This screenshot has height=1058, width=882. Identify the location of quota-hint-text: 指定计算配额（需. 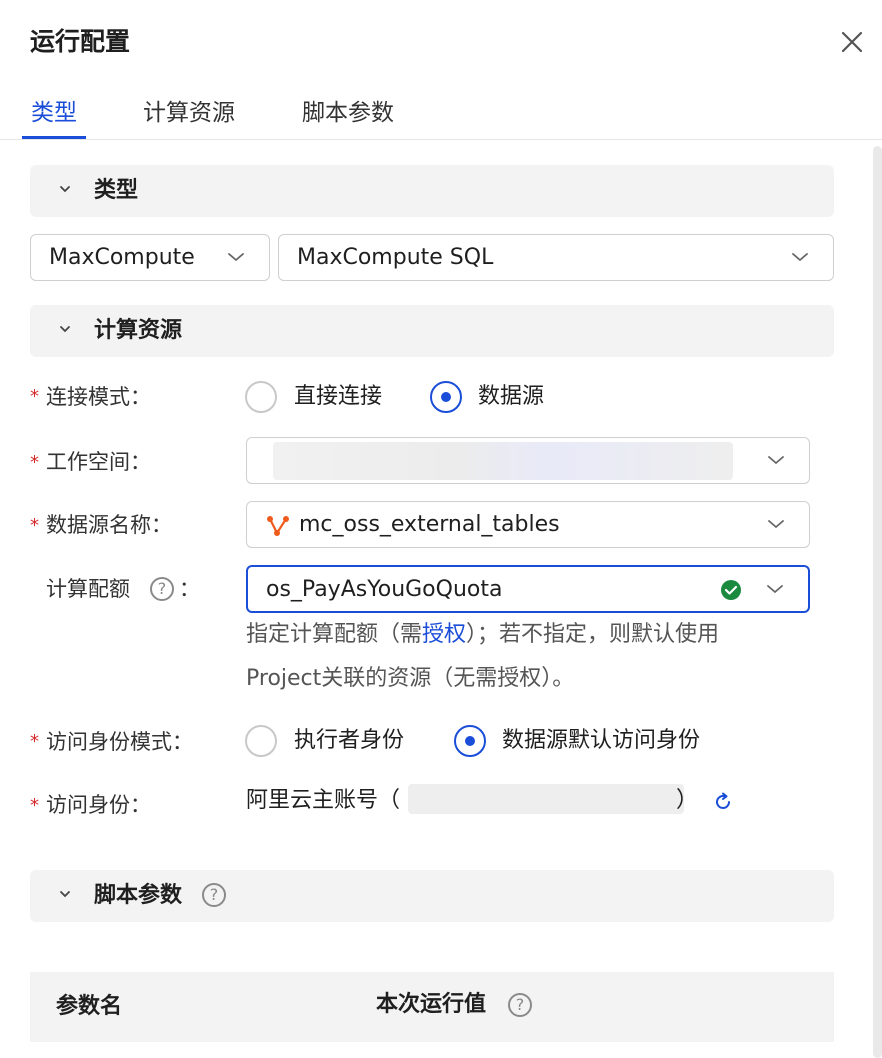
(334, 634).